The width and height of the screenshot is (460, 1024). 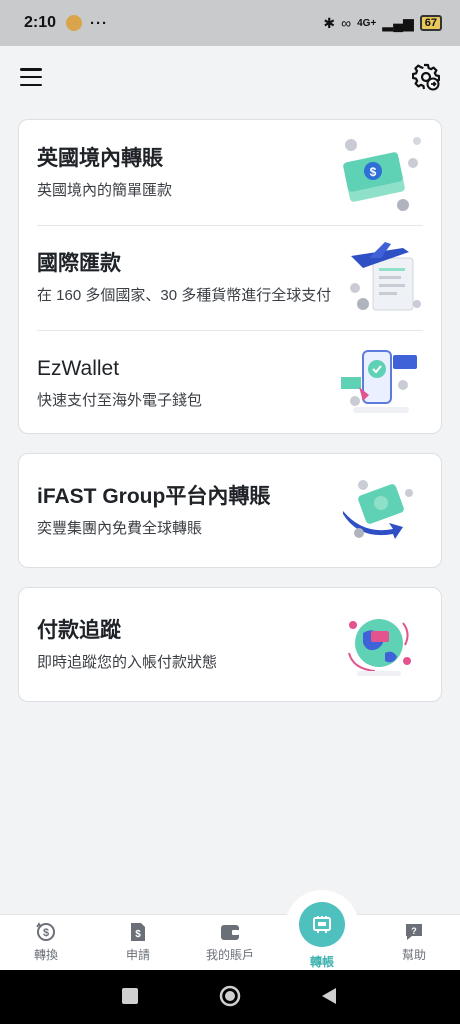 I want to click on international-remittance-row: 國際匯款 在 160 多個國家、30 多種貨幣進行全球支付, so click(x=230, y=277).